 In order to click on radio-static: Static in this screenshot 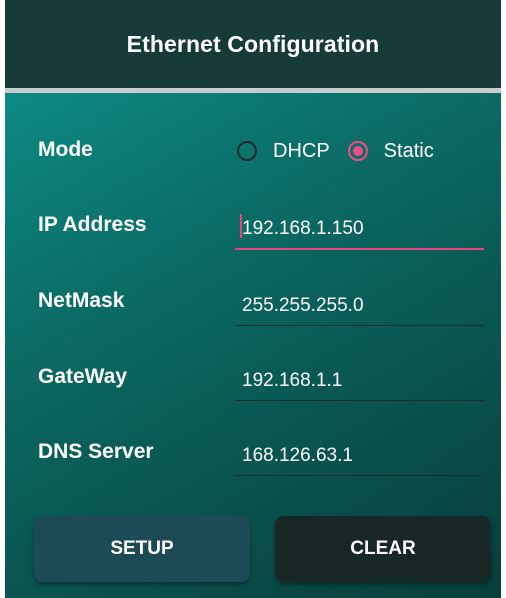, I will do `click(390, 151)`.